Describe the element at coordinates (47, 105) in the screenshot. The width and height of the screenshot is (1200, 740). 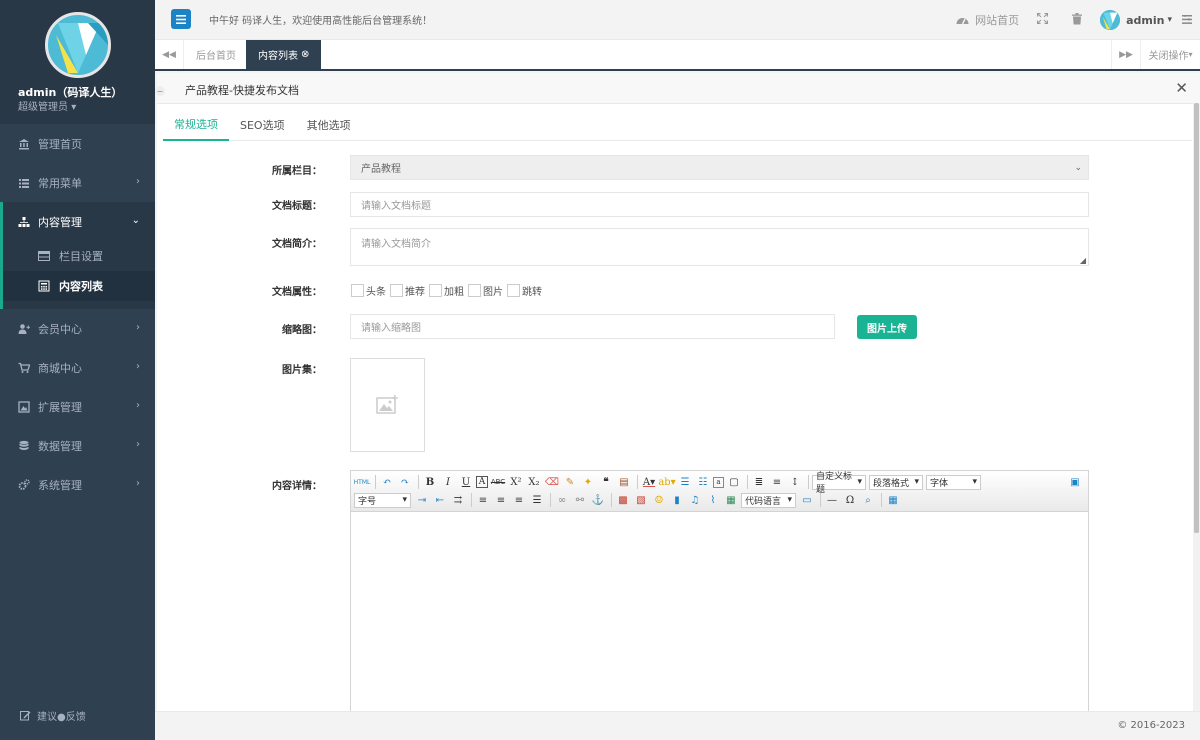
I see `user-role-dropdown: 超级管理员 ▾` at that location.